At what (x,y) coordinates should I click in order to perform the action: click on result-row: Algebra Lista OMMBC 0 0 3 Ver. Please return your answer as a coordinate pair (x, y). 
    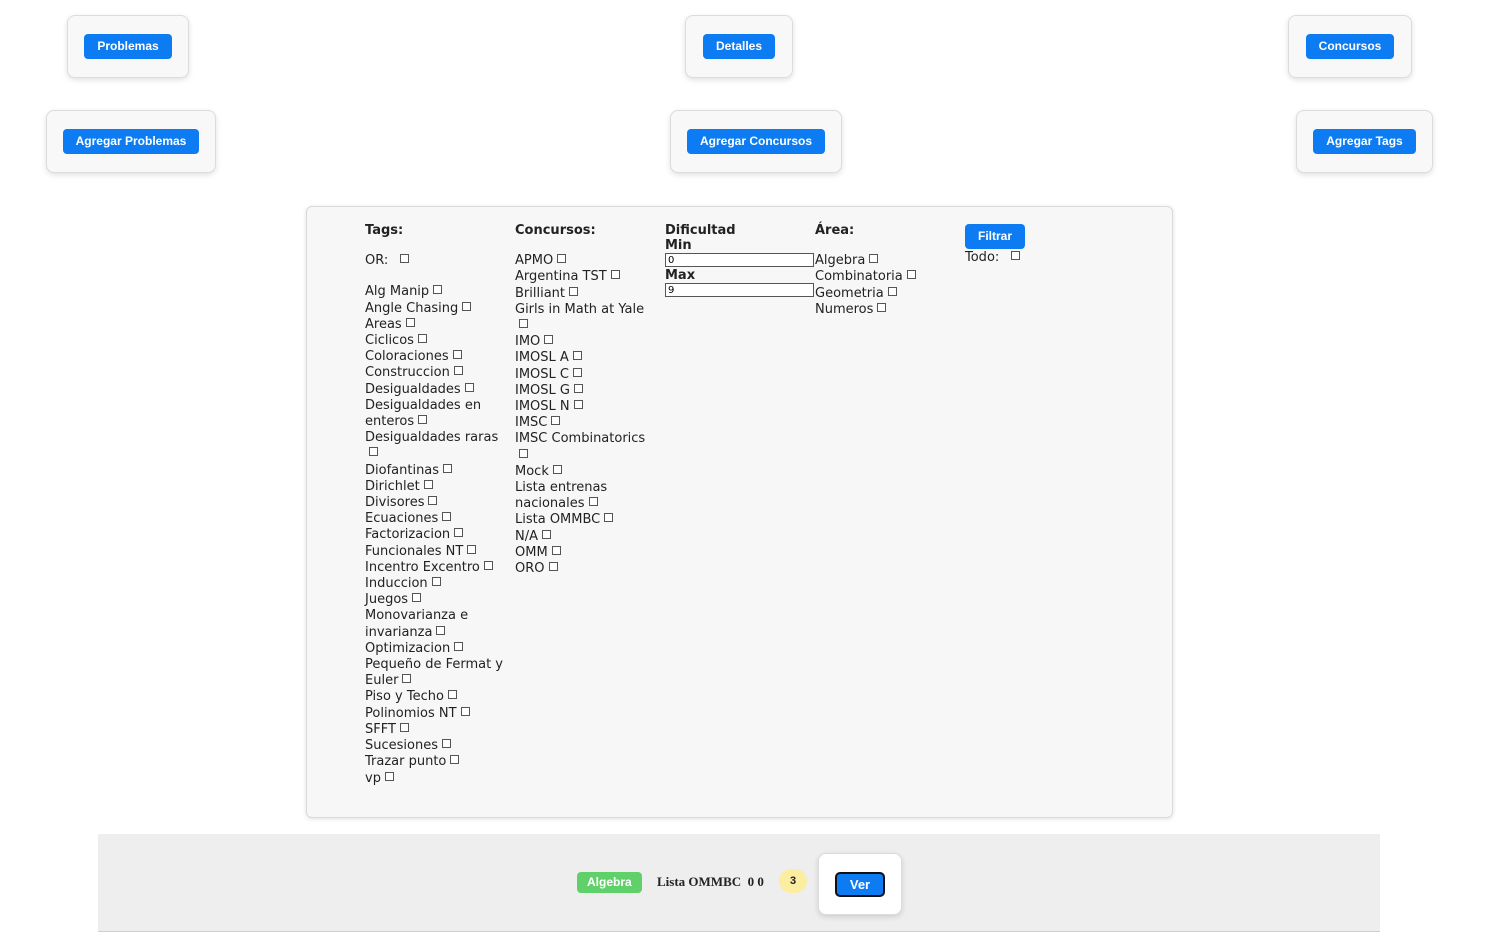
    Looking at the image, I should click on (739, 883).